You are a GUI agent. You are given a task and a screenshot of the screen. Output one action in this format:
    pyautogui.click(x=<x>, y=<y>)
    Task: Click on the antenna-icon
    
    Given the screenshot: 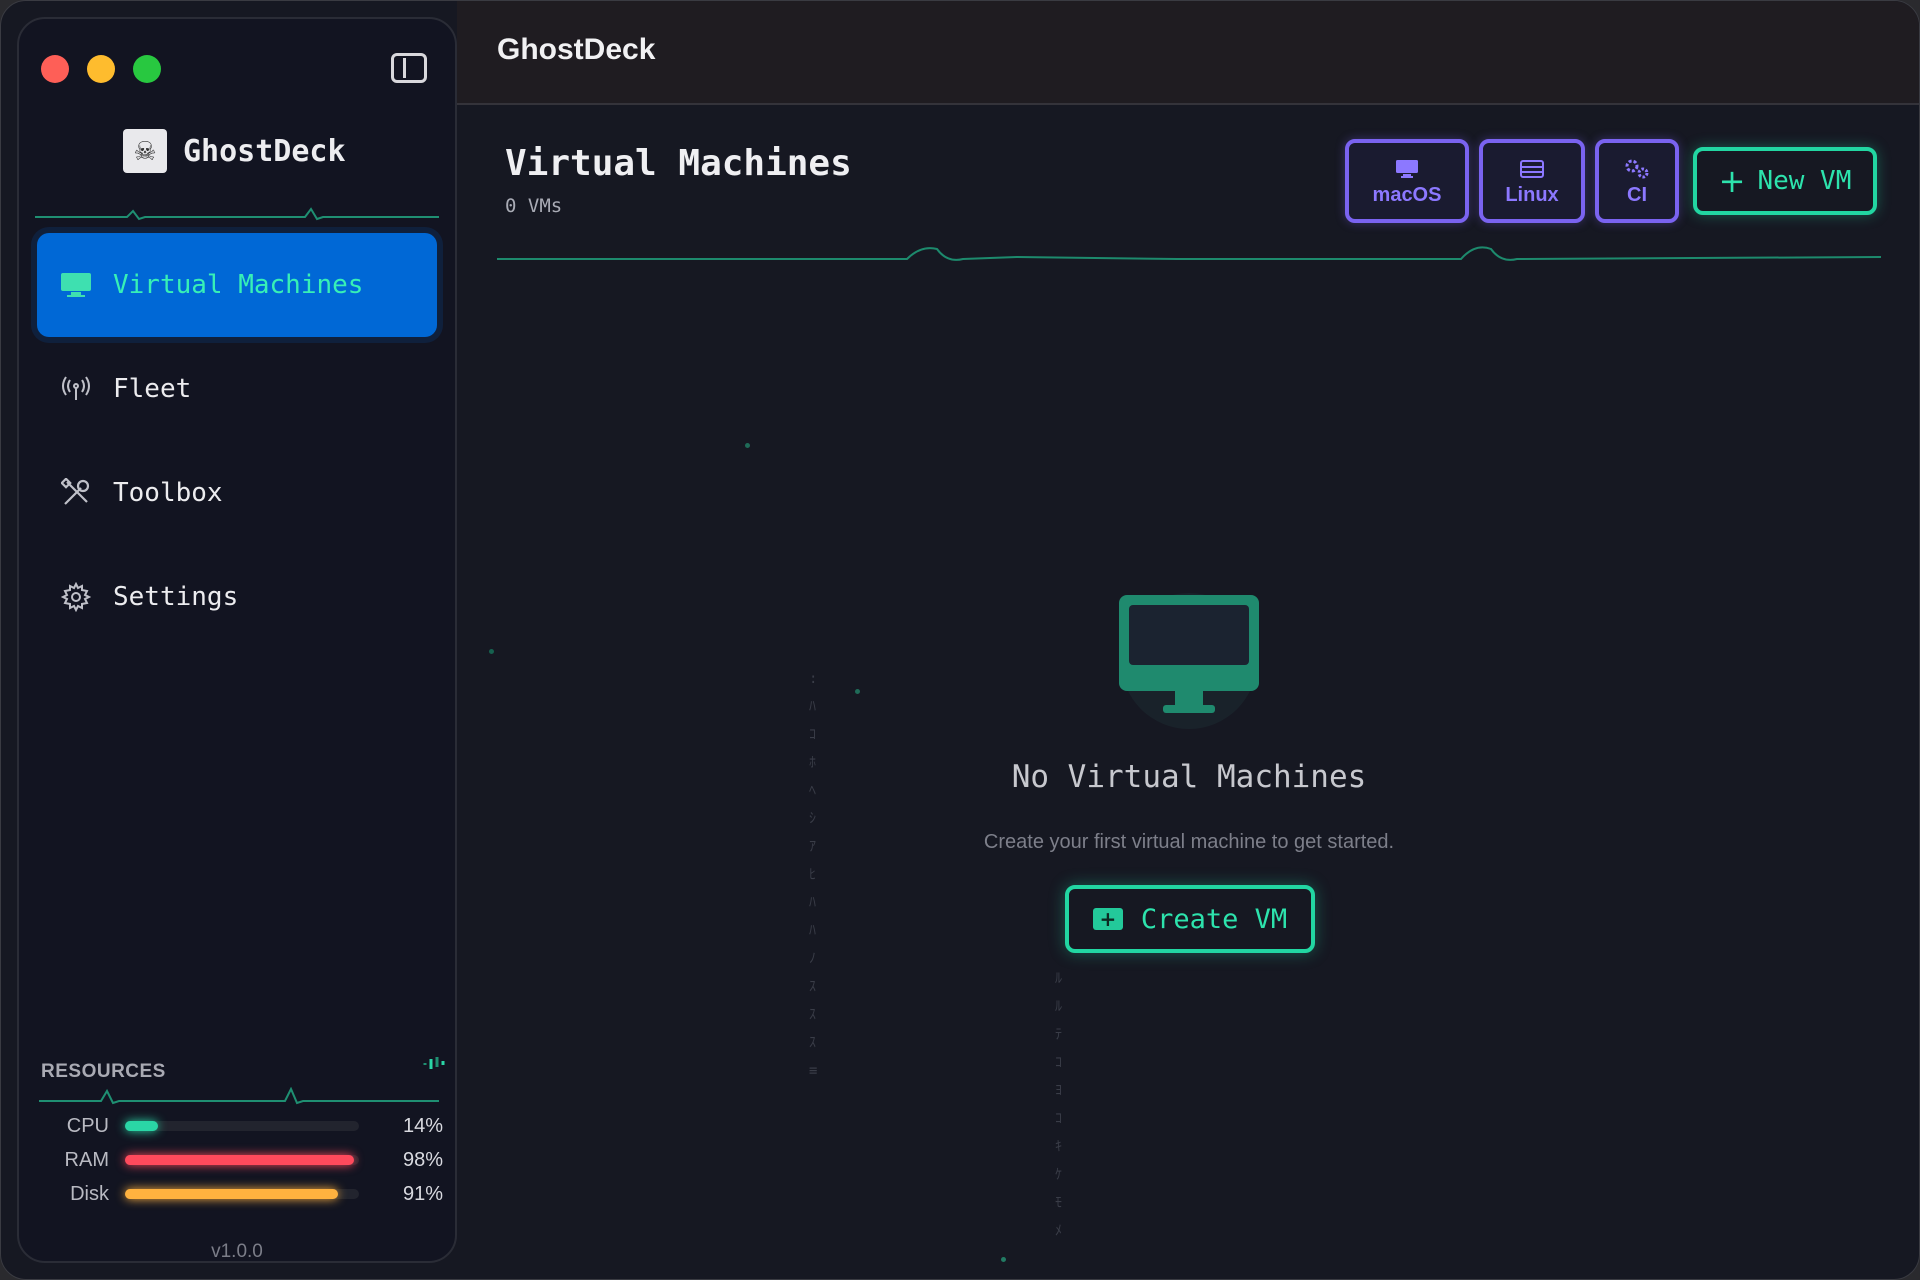 What is the action you would take?
    pyautogui.click(x=76, y=389)
    